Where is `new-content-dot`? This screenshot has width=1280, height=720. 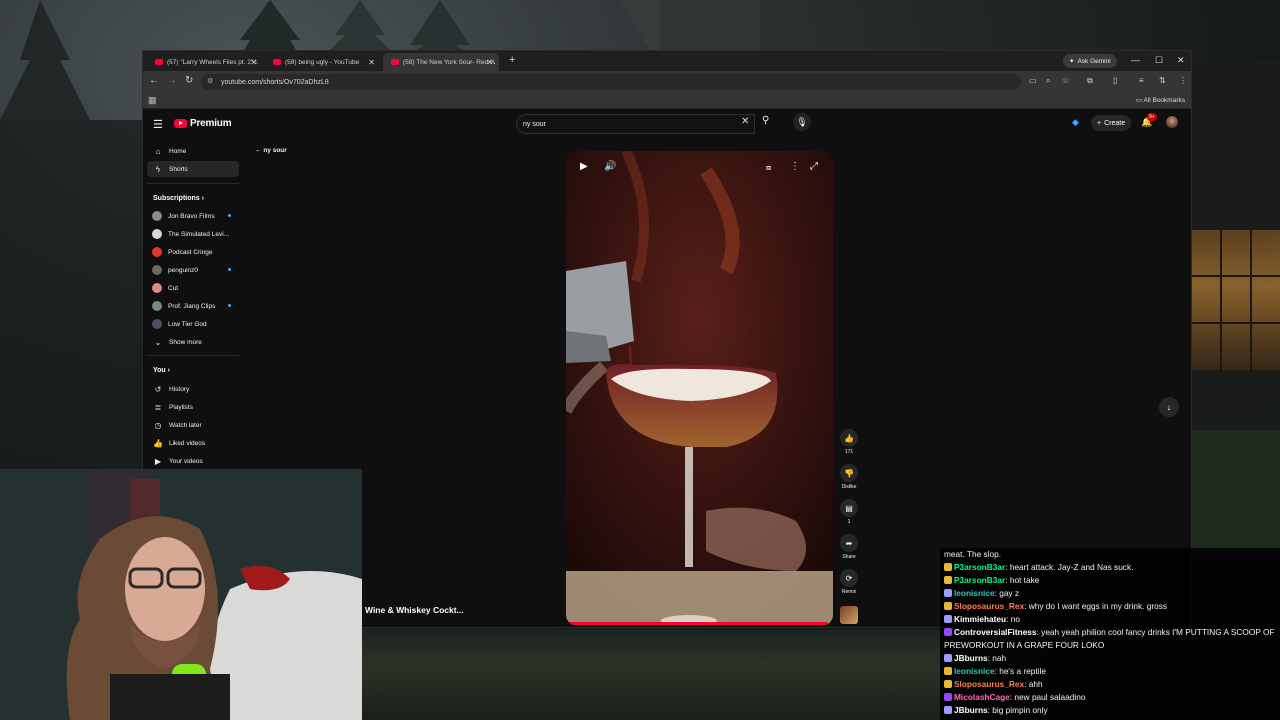 new-content-dot is located at coordinates (229, 305).